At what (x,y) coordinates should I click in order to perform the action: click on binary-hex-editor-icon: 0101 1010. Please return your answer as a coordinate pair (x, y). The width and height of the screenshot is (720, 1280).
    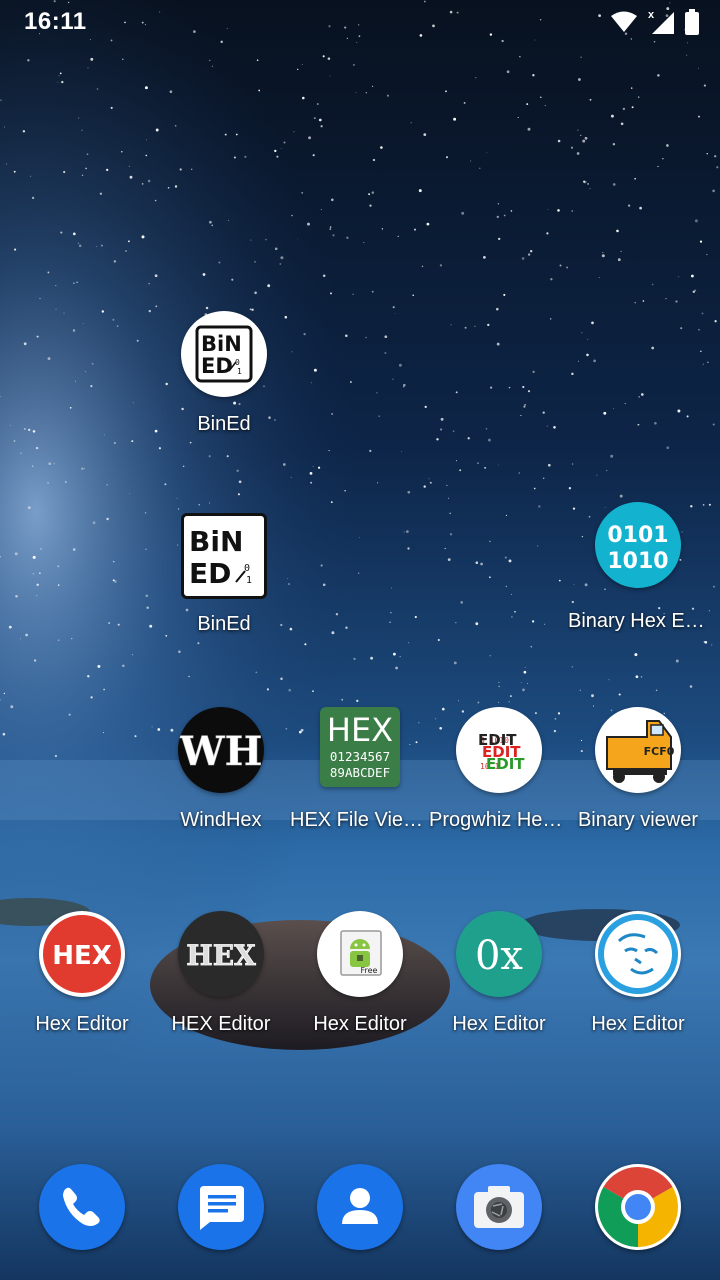
    Looking at the image, I should click on (638, 545).